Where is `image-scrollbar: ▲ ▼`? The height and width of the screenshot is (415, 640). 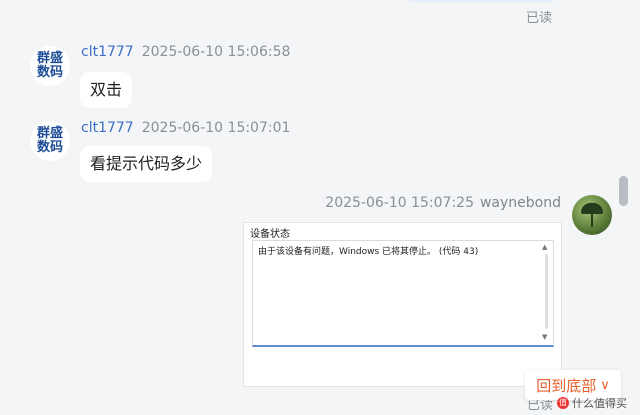
image-scrollbar: ▲ ▼ is located at coordinates (546, 292).